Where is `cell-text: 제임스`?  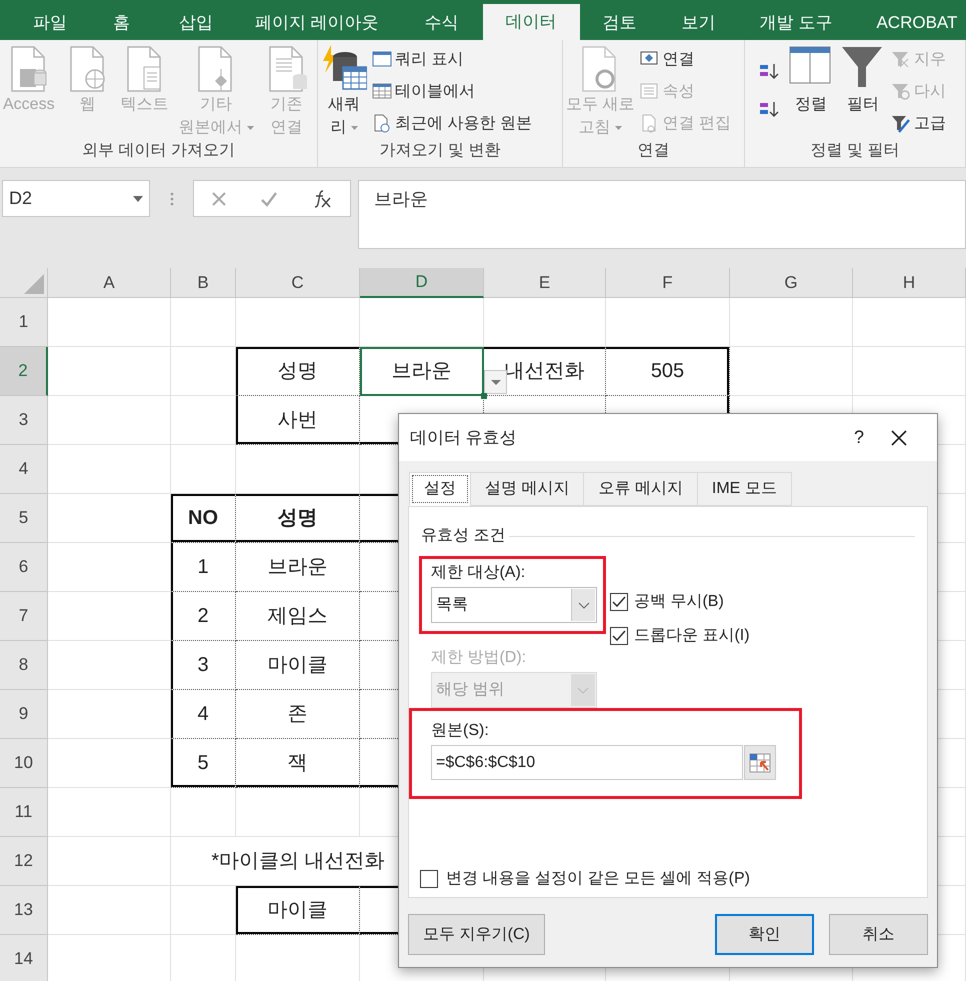
cell-text: 제임스 is located at coordinates (298, 616).